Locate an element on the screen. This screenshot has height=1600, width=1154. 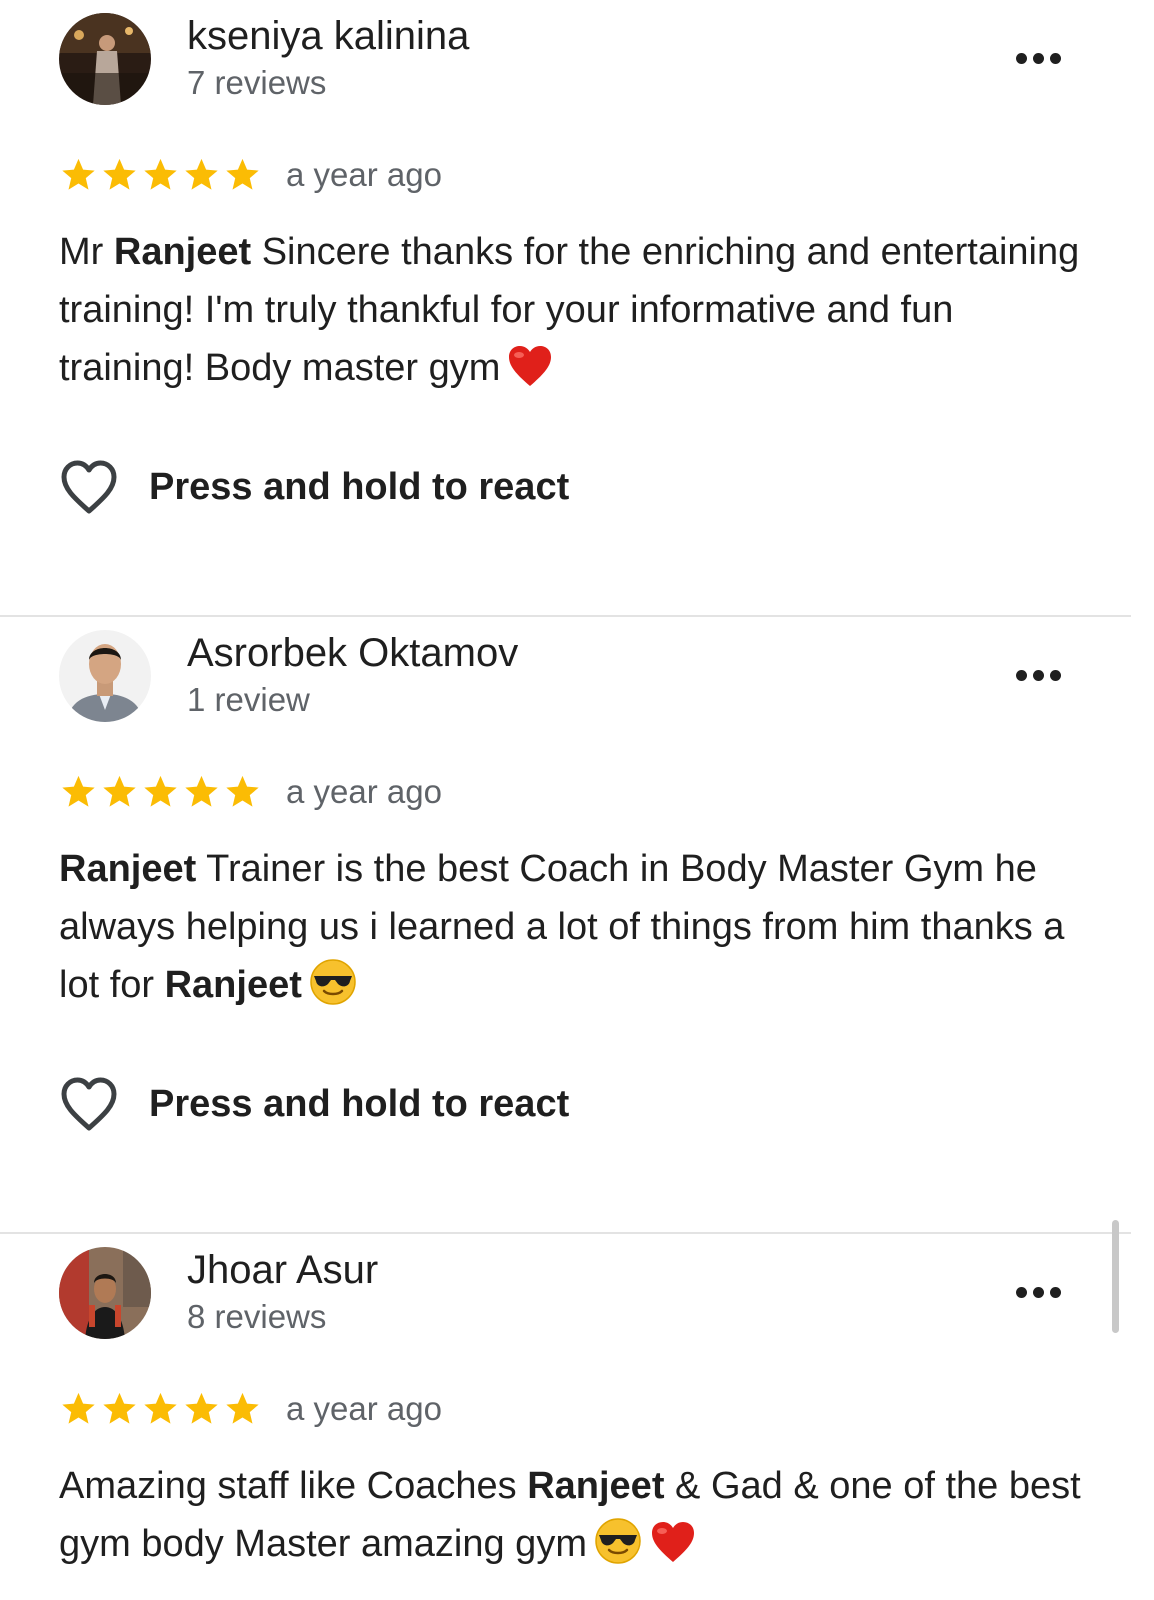
author-name: Jhoar Asur is located at coordinates (282, 1270).